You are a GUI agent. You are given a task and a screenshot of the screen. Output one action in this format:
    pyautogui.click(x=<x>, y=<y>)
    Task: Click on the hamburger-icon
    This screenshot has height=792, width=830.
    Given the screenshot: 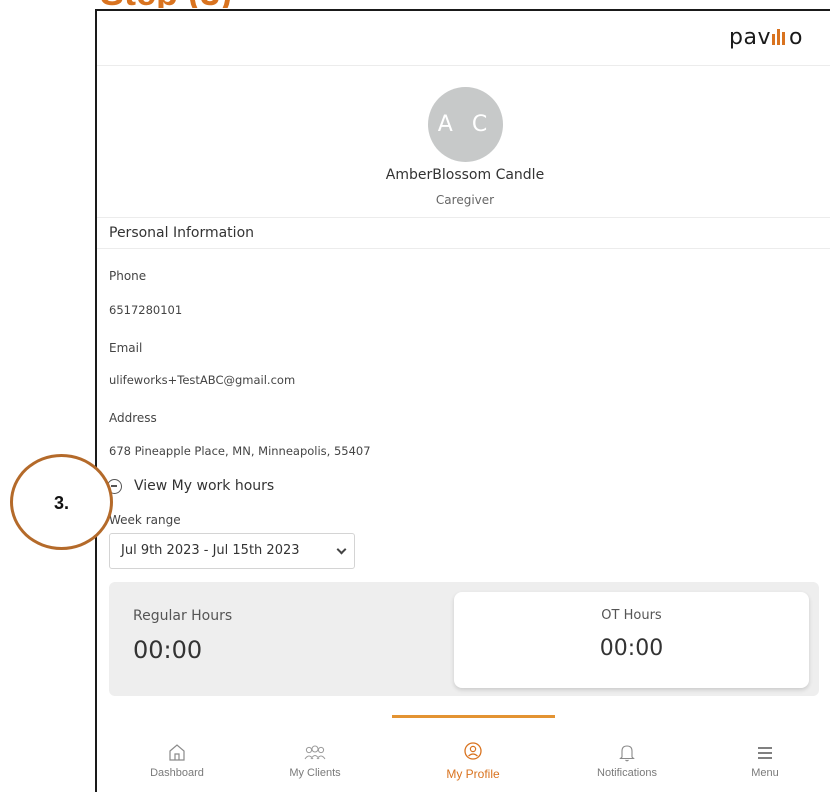 What is the action you would take?
    pyautogui.click(x=765, y=752)
    